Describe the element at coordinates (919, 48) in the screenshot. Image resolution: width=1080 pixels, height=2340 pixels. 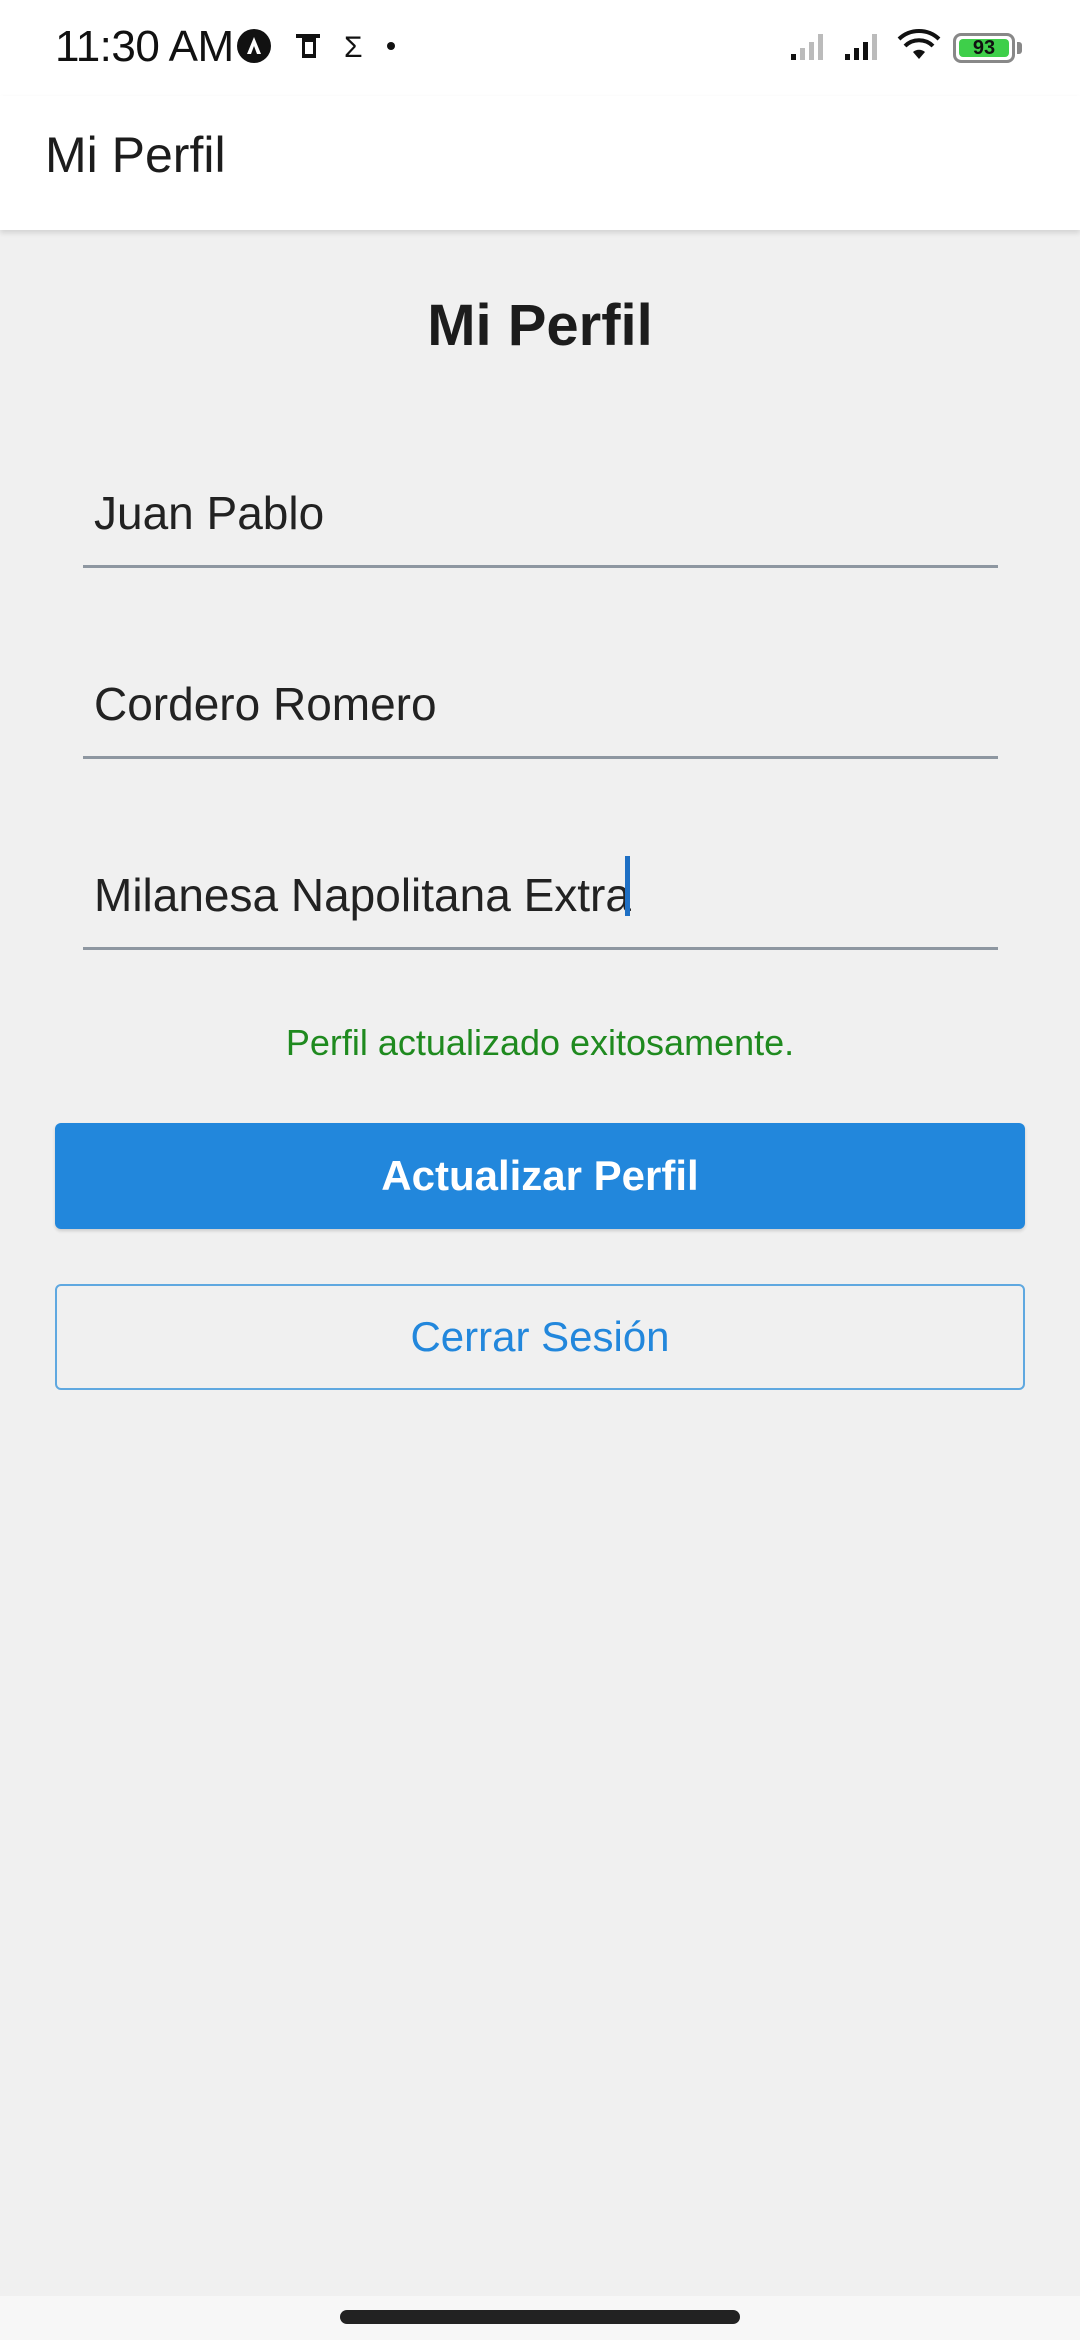
I see `wifi-icon` at that location.